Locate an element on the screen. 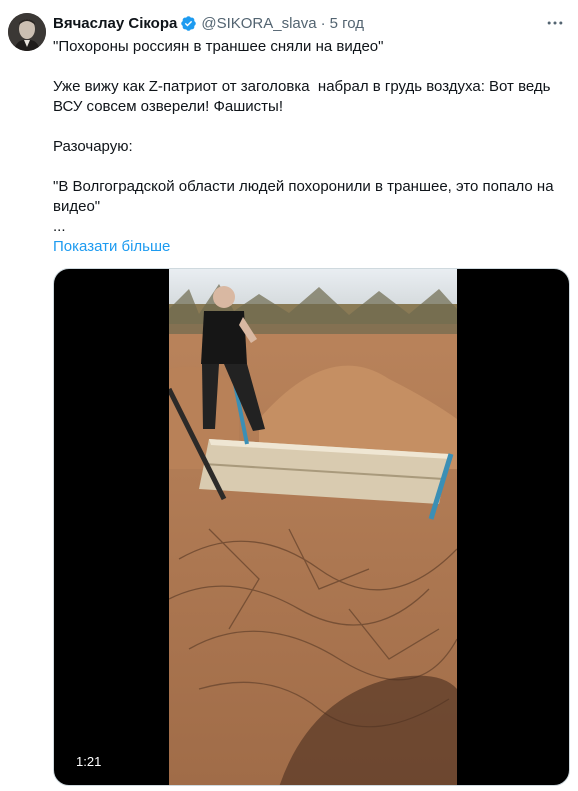 The width and height of the screenshot is (578, 791). more-options-icon is located at coordinates (555, 23).